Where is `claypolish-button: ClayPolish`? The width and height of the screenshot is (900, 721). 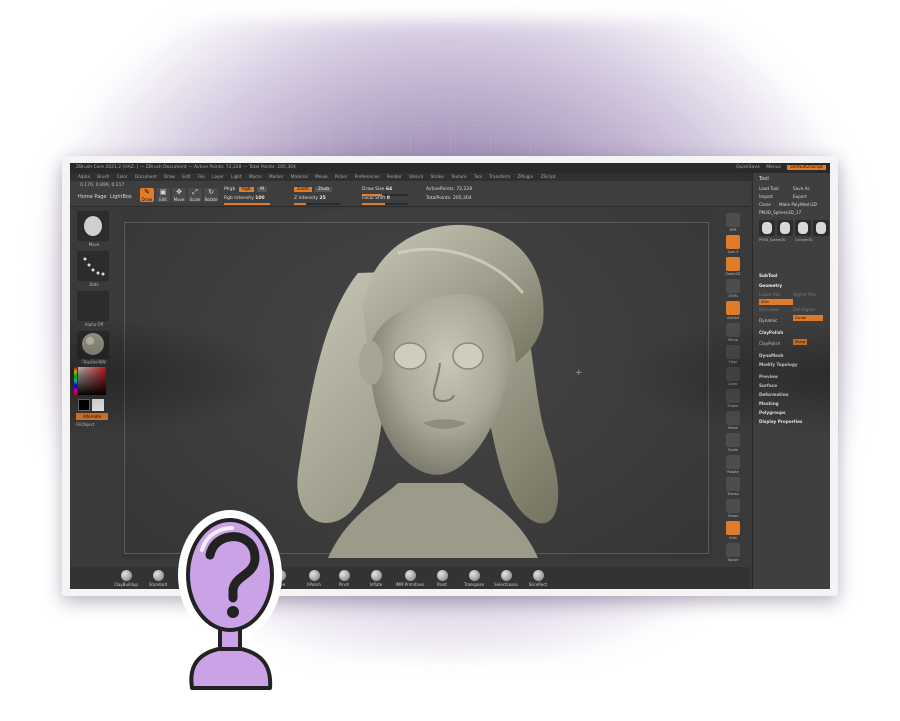 claypolish-button: ClayPolish is located at coordinates (769, 343).